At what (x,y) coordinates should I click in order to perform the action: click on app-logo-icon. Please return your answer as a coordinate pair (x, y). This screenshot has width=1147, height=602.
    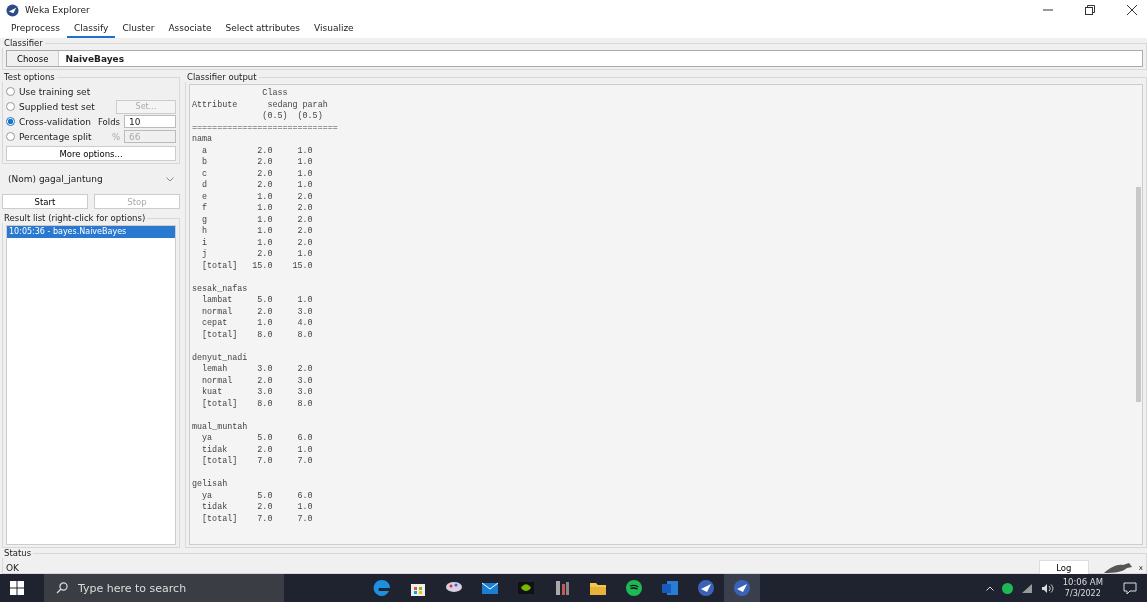
    Looking at the image, I should click on (12, 10).